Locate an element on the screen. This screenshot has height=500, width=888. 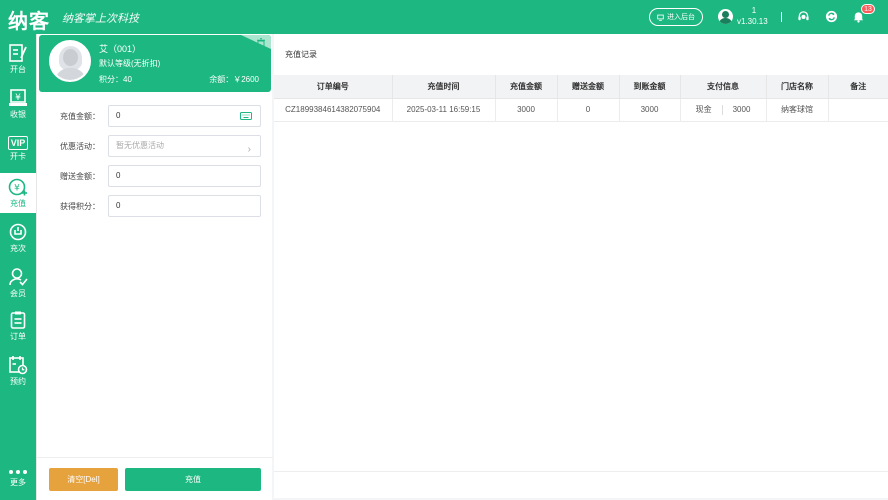
payment-amount: 3000 is located at coordinates (741, 109).